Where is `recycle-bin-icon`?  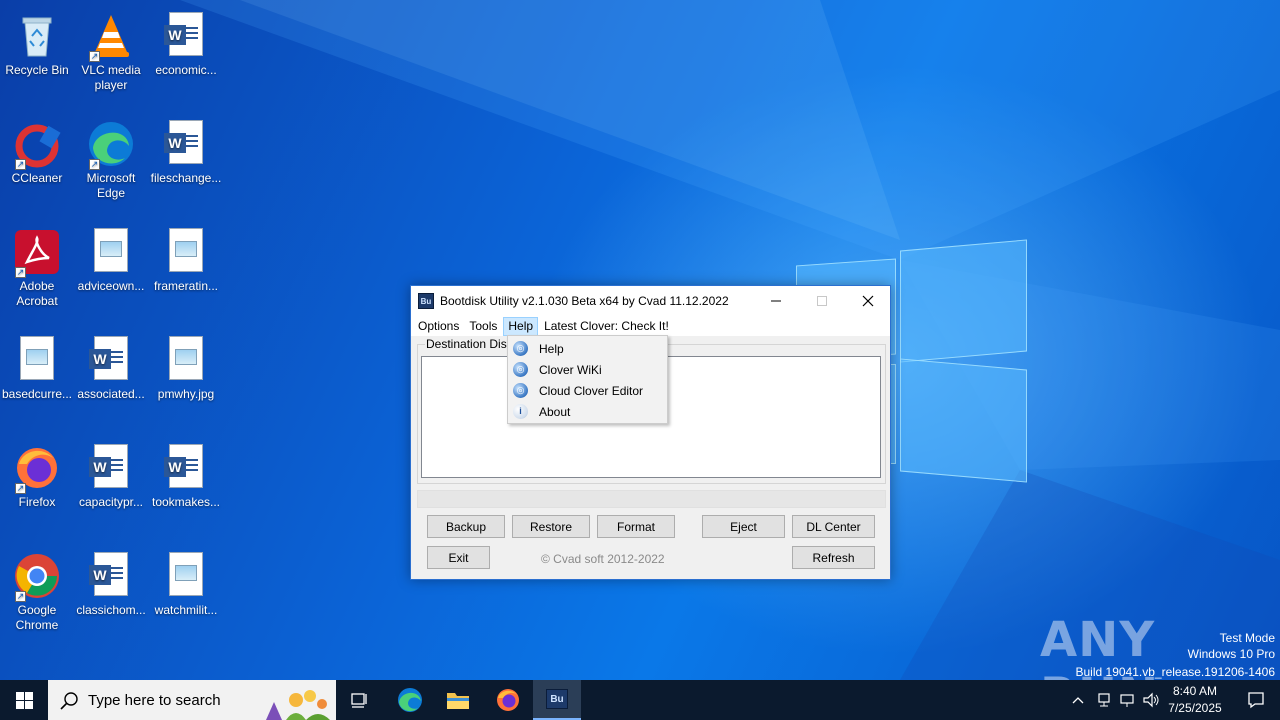
recycle-bin-icon is located at coordinates (37, 36).